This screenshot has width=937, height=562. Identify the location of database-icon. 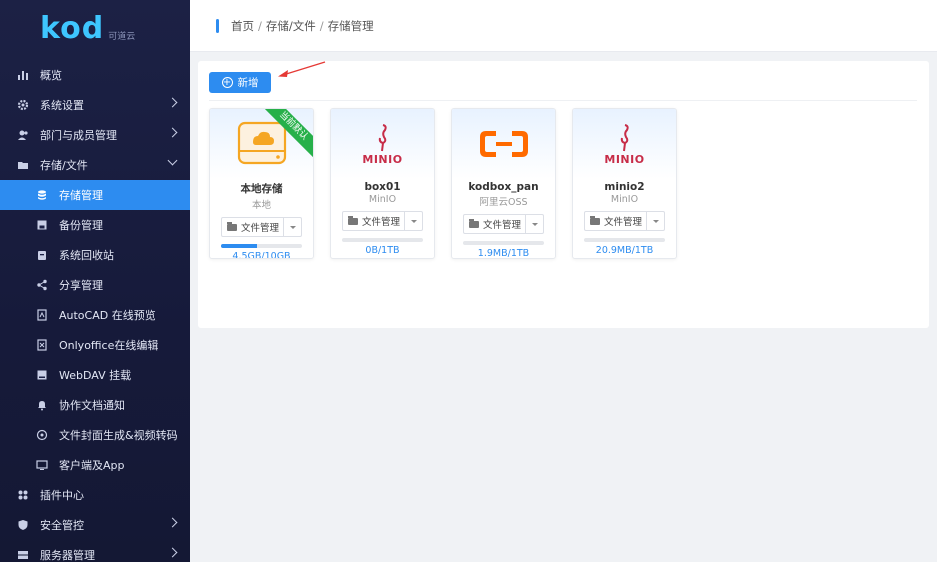
(41, 195).